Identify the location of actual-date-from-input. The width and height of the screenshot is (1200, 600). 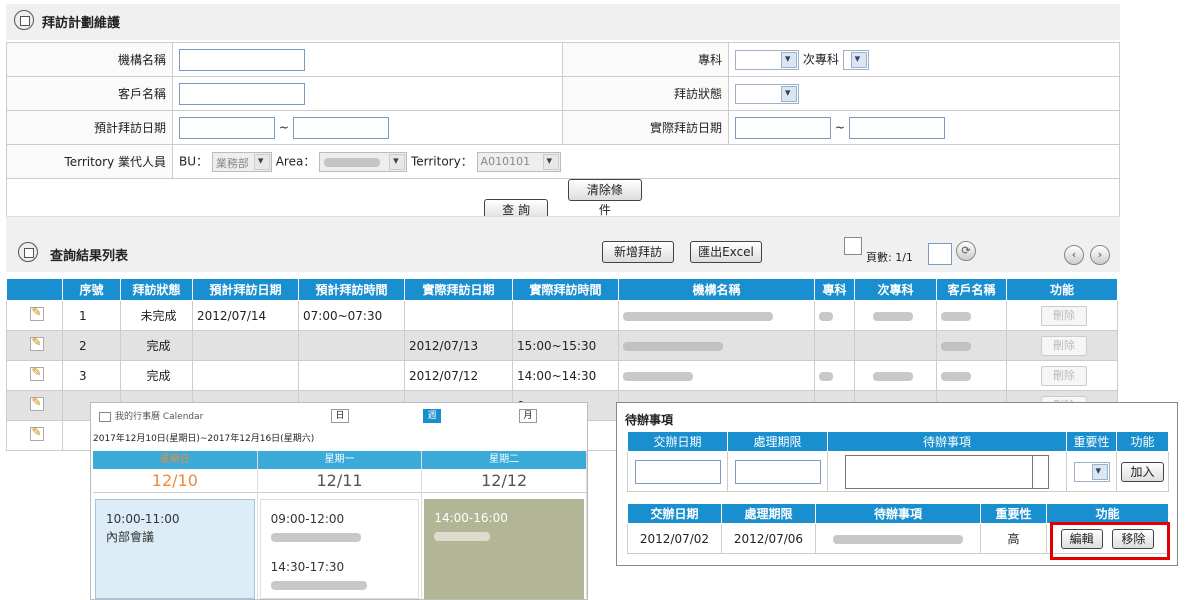
(783, 127).